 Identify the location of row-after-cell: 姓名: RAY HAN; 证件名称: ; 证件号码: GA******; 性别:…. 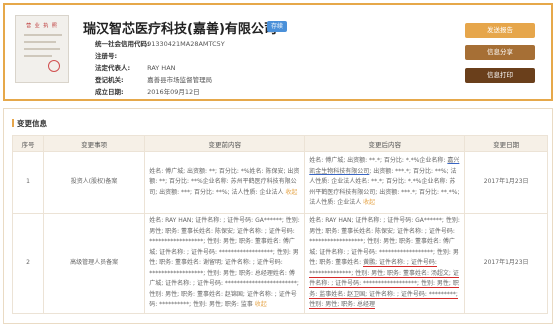
(385, 263).